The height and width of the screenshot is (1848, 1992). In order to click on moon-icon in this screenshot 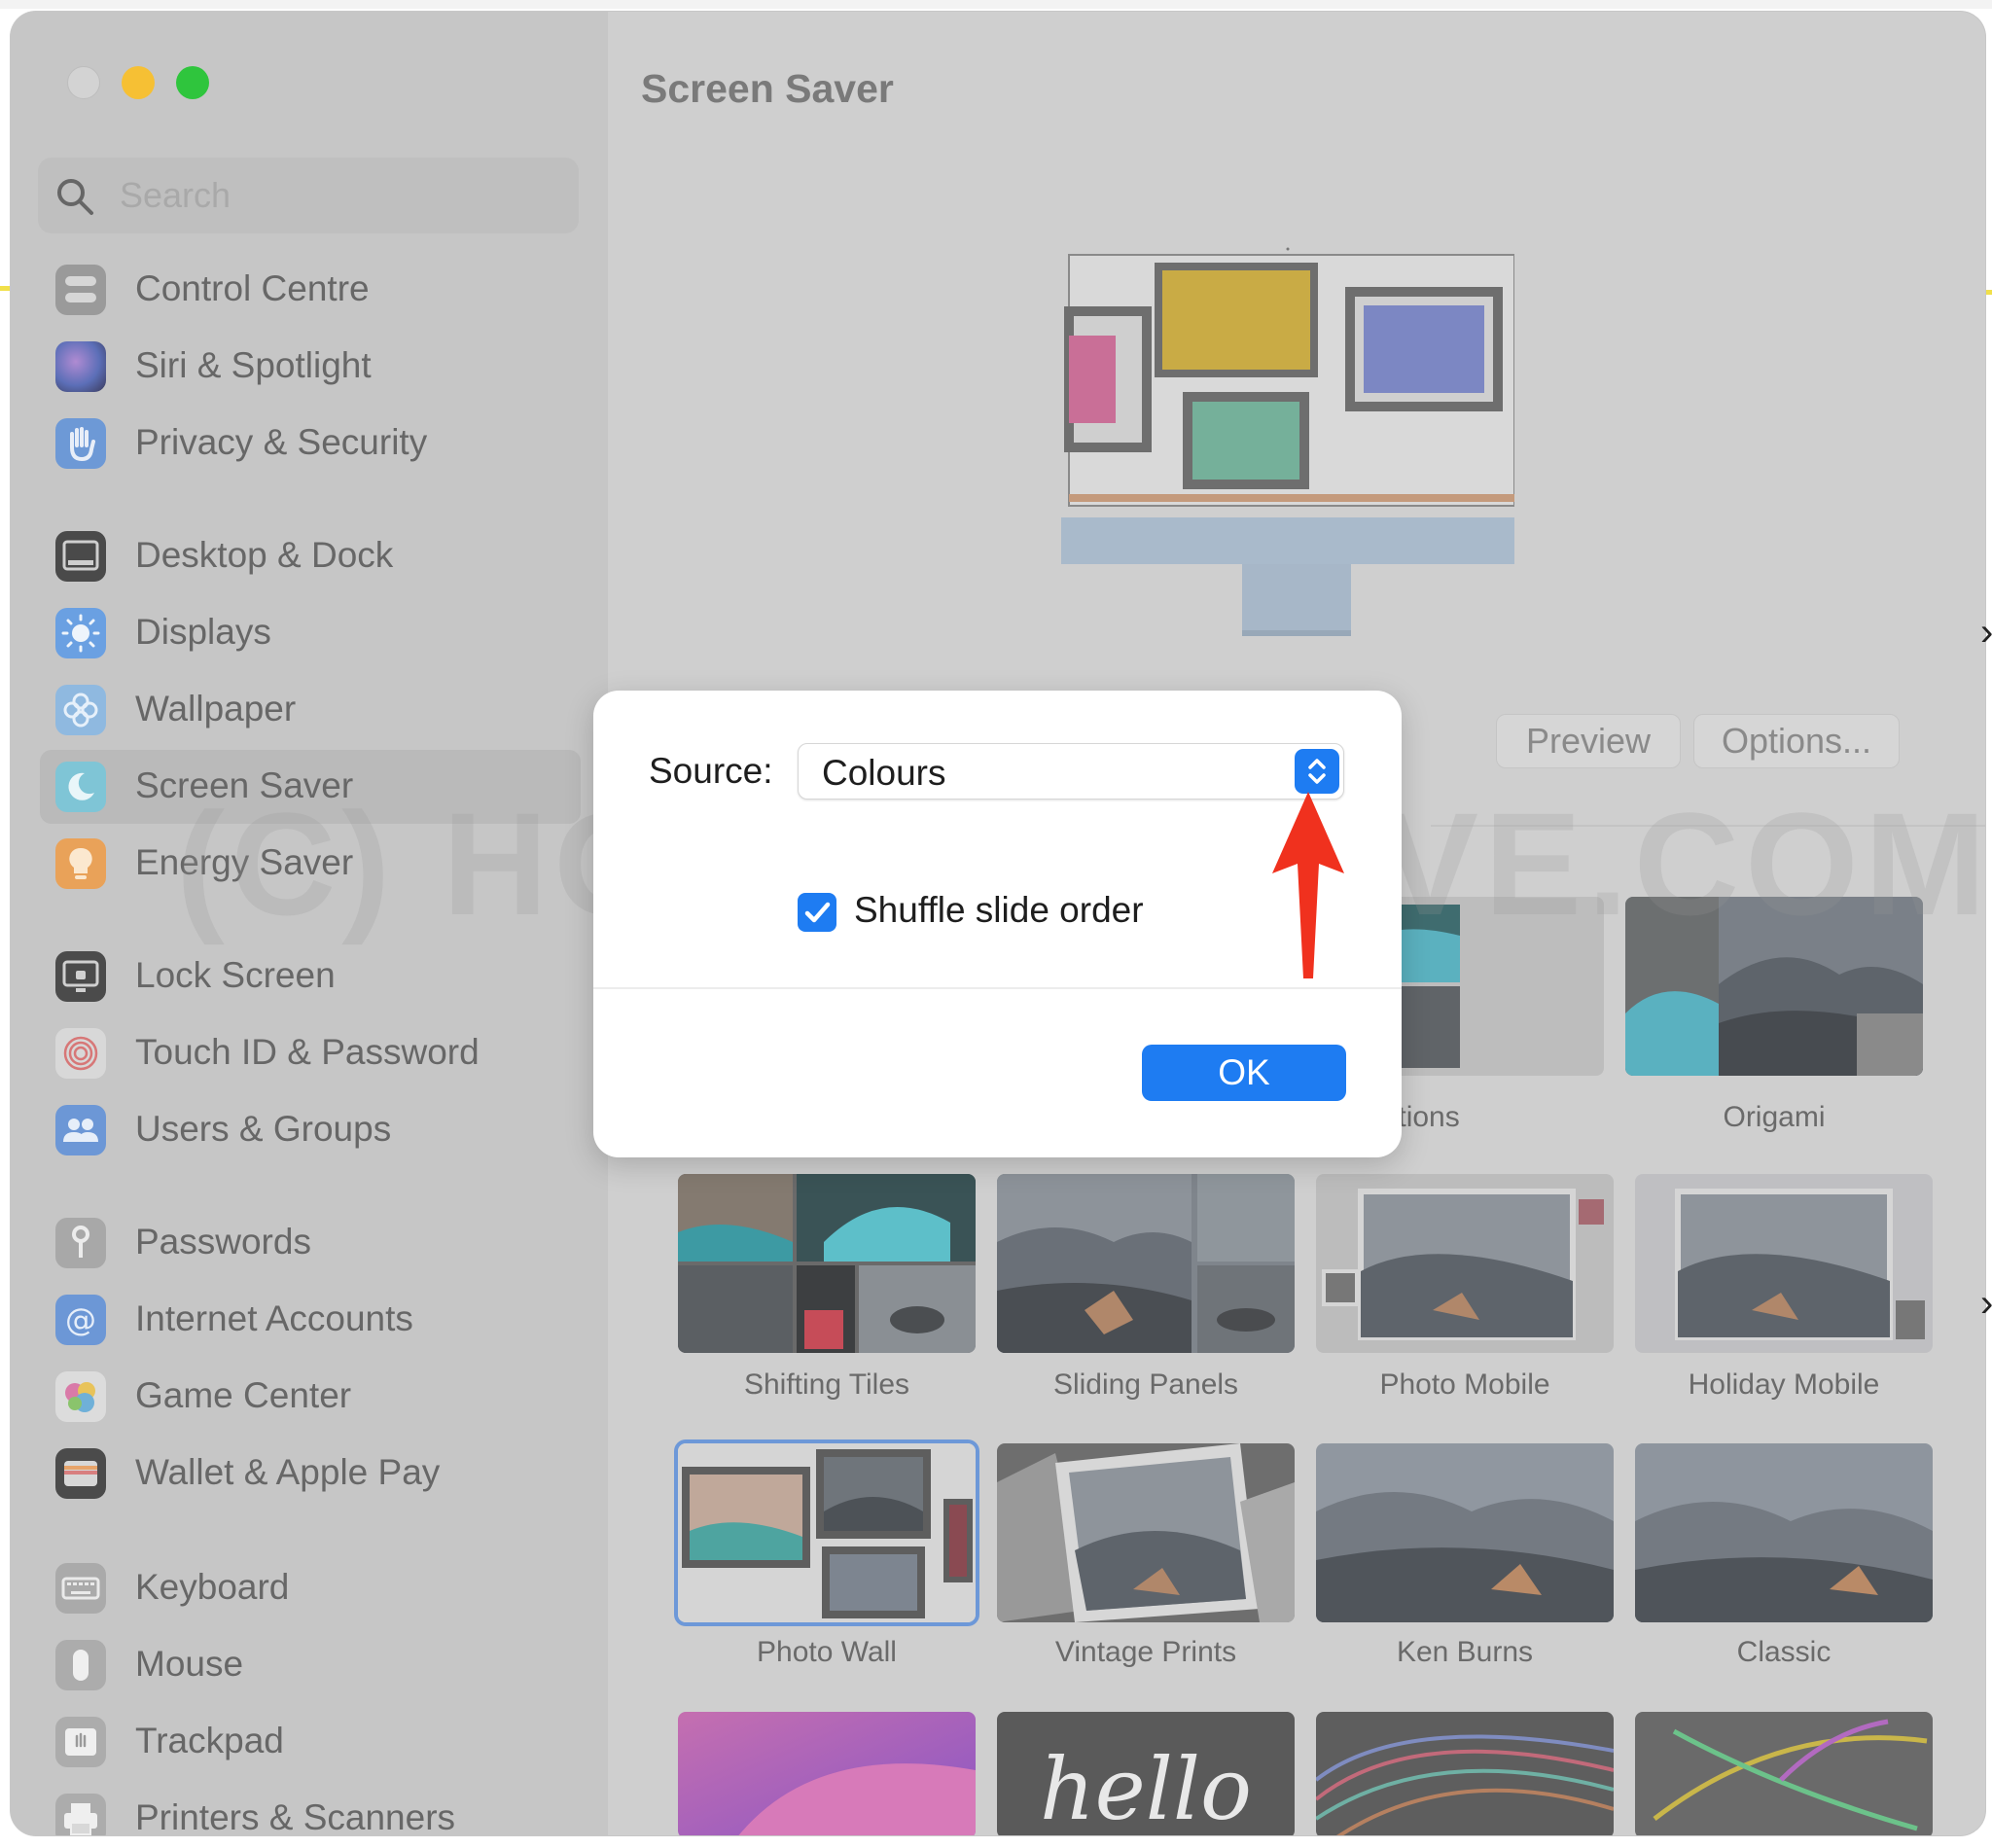, I will do `click(80, 787)`.